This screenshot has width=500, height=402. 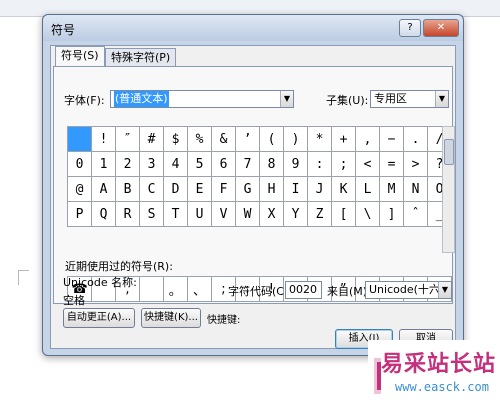 I want to click on symbol-cell: B, so click(x=127, y=189).